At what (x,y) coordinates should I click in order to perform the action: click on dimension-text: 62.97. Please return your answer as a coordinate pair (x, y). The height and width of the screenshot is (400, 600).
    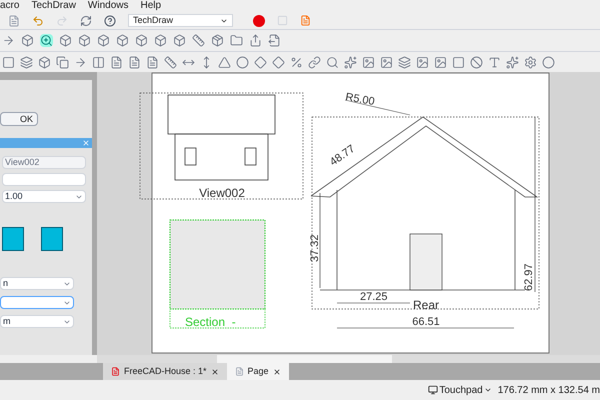
    Looking at the image, I should click on (529, 277).